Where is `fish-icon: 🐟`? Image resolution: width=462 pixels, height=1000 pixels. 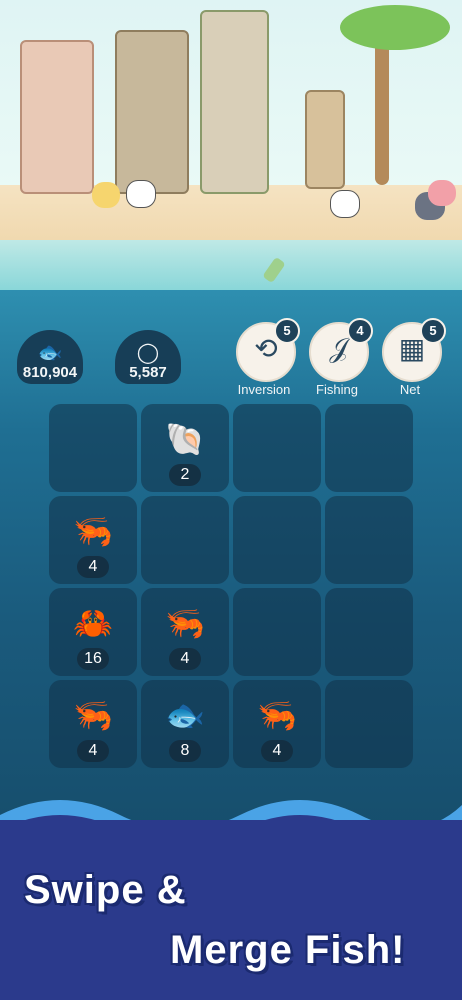 fish-icon: 🐟 is located at coordinates (50, 353).